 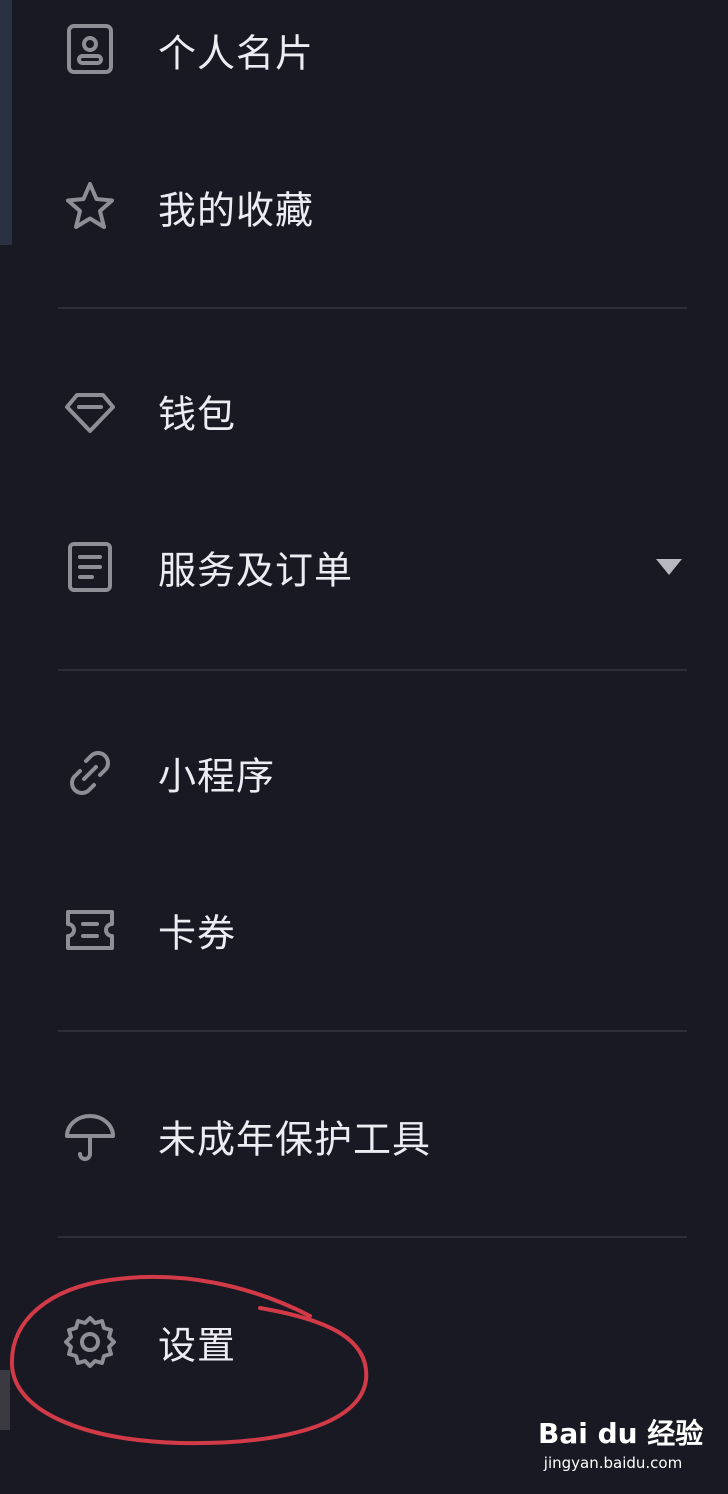 What do you see at coordinates (364, 930) in the screenshot?
I see `menu-item-coupons: 卡券` at bounding box center [364, 930].